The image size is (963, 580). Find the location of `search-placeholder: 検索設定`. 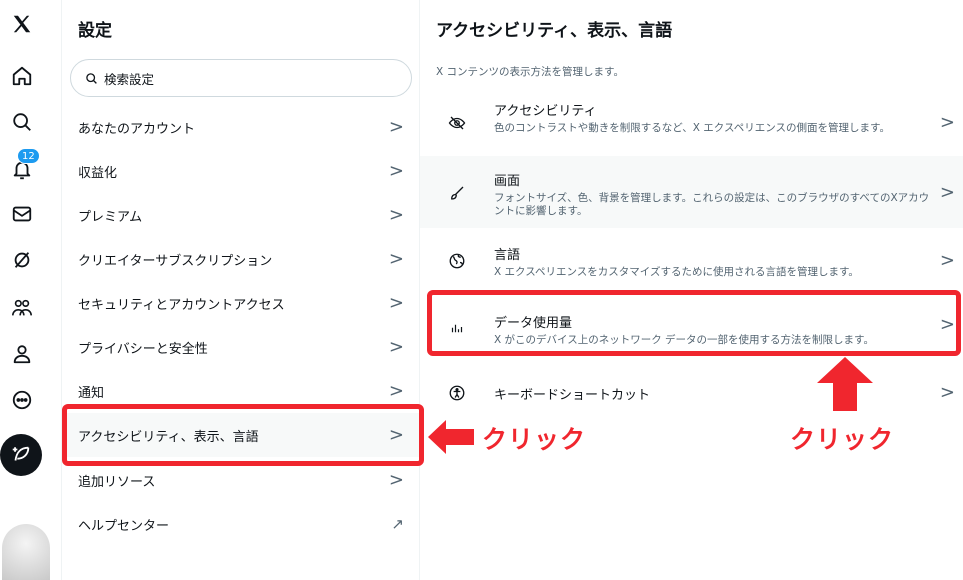

search-placeholder: 検索設定 is located at coordinates (129, 79).